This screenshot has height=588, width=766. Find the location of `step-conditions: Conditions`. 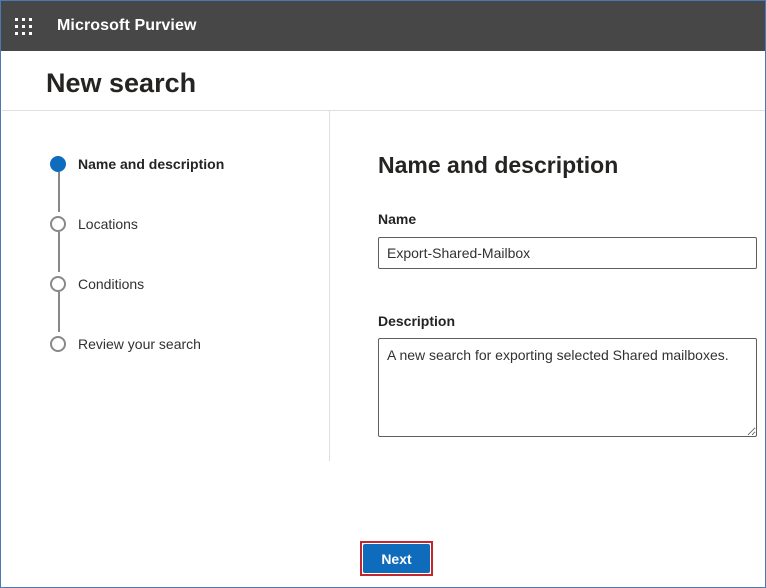

step-conditions: Conditions is located at coordinates (97, 284).